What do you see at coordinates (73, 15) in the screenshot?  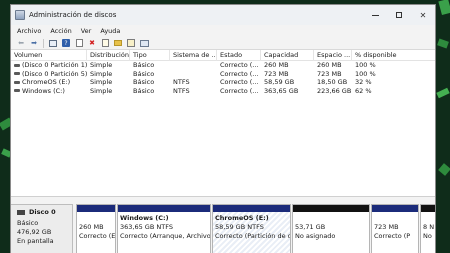 I see `window-title: Administración de discos` at bounding box center [73, 15].